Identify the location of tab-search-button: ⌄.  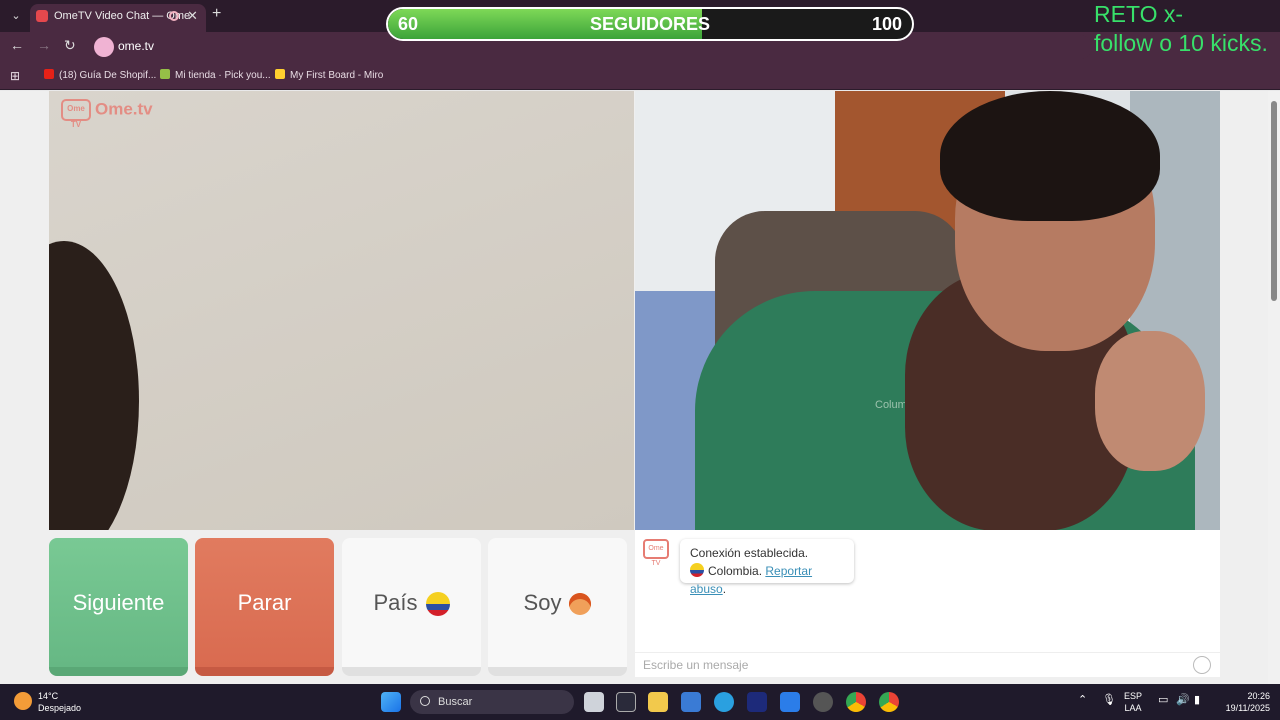
(16, 16).